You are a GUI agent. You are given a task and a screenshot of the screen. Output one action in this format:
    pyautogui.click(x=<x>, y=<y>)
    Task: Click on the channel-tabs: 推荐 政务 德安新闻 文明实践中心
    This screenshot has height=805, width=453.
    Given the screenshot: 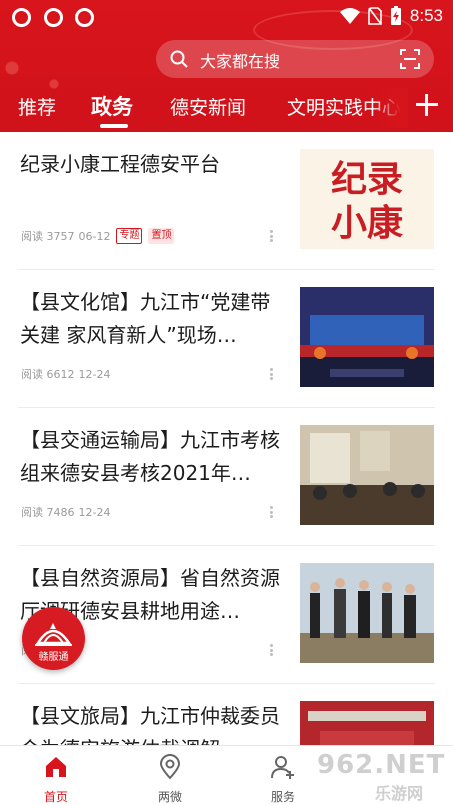 What is the action you would take?
    pyautogui.click(x=226, y=108)
    